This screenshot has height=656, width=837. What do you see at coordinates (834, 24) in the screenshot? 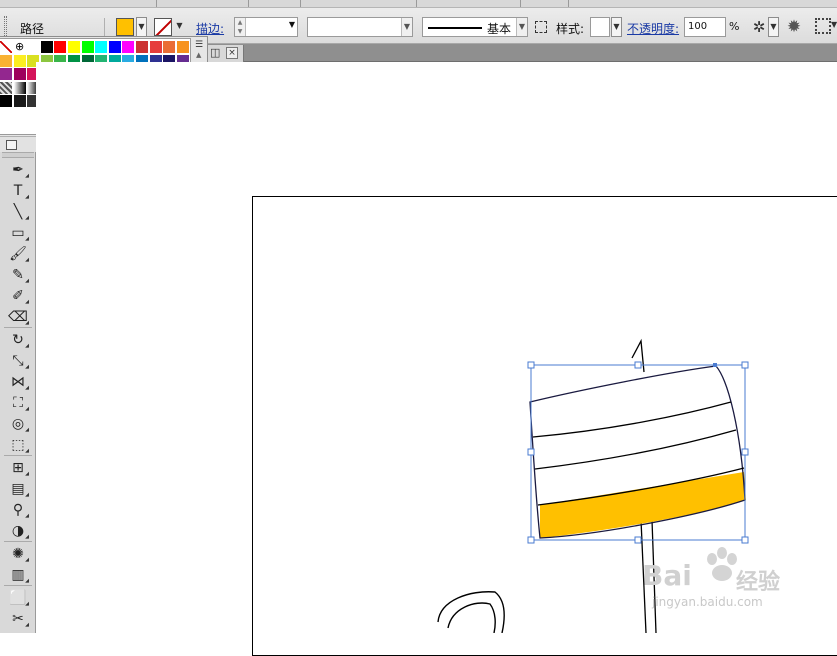
I see `align-dropdown-arrow: ▼` at bounding box center [834, 24].